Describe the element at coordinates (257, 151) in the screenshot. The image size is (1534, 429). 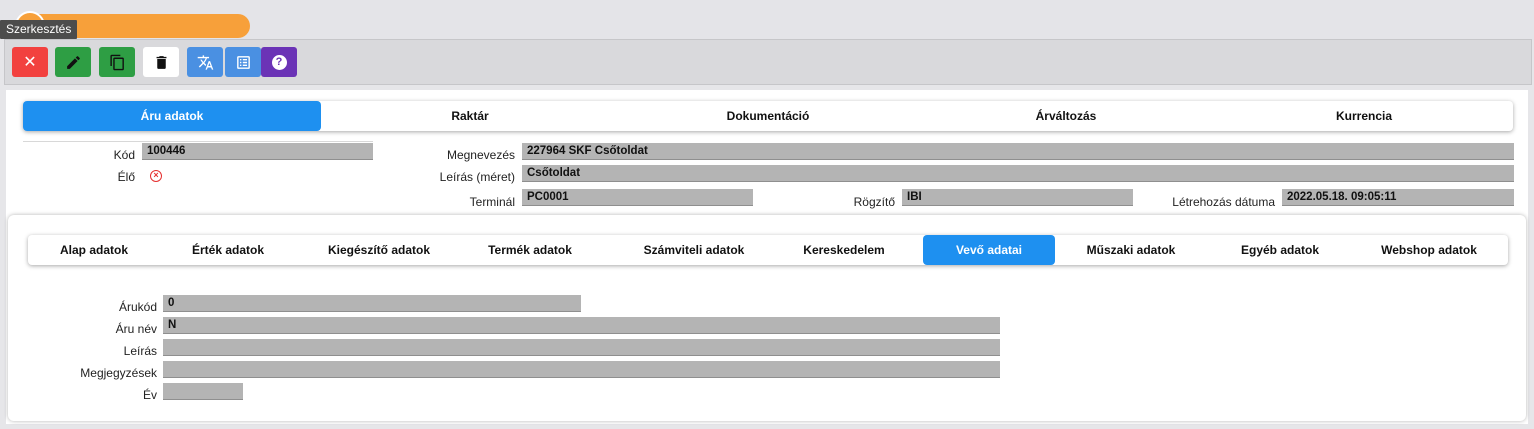
I see `kod-field: 100446` at that location.